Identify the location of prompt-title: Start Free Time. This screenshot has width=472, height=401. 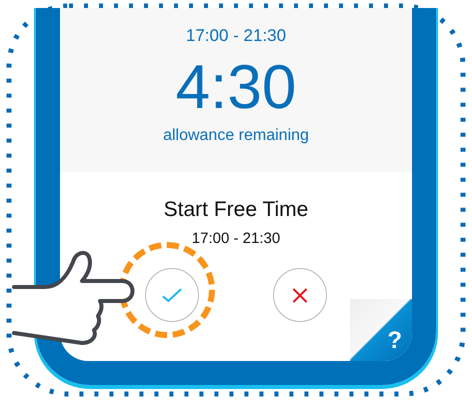
(236, 210).